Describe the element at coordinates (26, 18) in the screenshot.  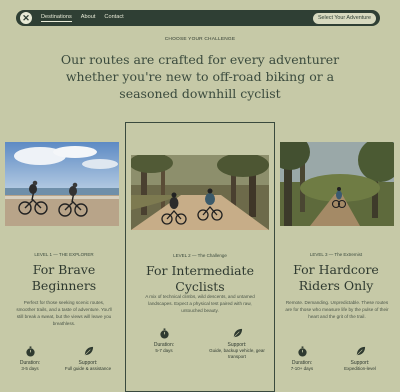
I see `logo-icon: ✕` at that location.